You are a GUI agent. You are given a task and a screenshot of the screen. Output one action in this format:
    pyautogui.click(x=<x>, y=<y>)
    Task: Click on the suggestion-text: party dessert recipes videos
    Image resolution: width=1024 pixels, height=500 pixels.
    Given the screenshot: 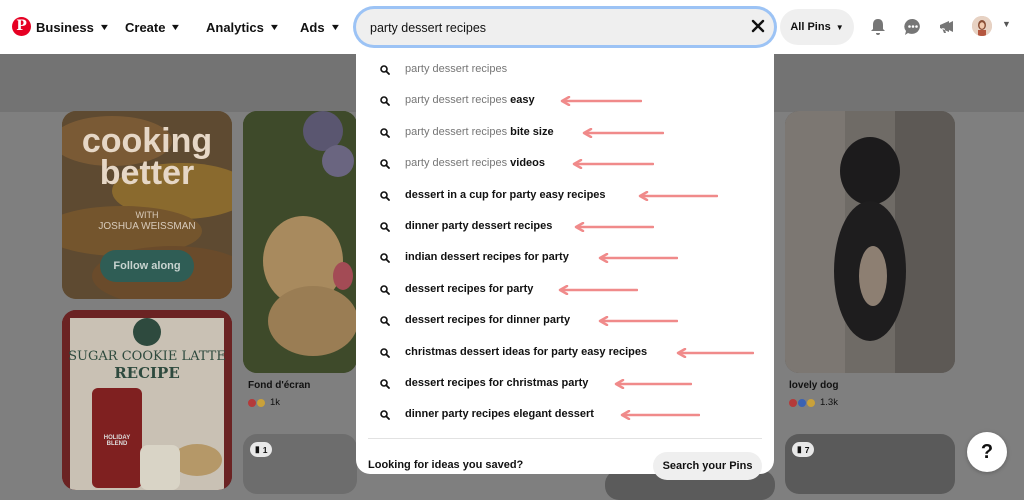 What is the action you would take?
    pyautogui.click(x=475, y=163)
    